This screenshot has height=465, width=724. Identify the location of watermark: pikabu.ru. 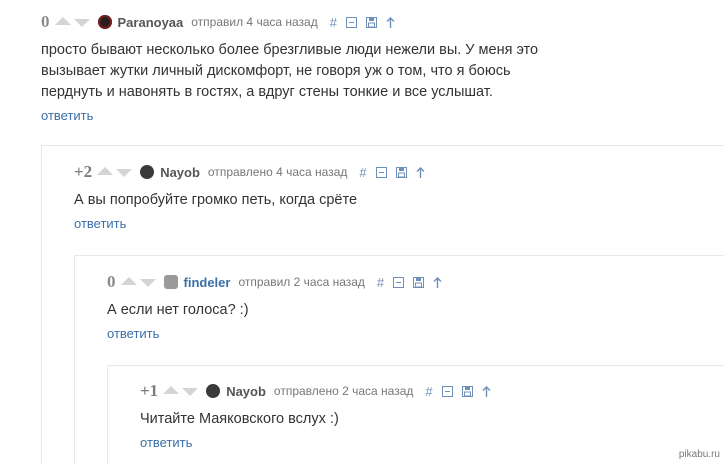
(699, 454).